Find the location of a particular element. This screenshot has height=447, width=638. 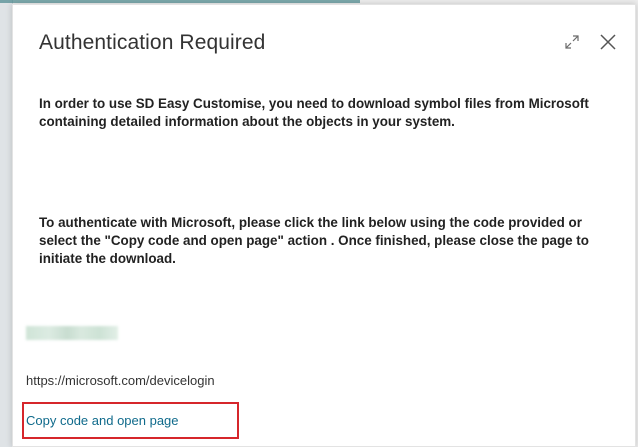

device-login-link: https://microsoft.com/devicelogin is located at coordinates (120, 380).